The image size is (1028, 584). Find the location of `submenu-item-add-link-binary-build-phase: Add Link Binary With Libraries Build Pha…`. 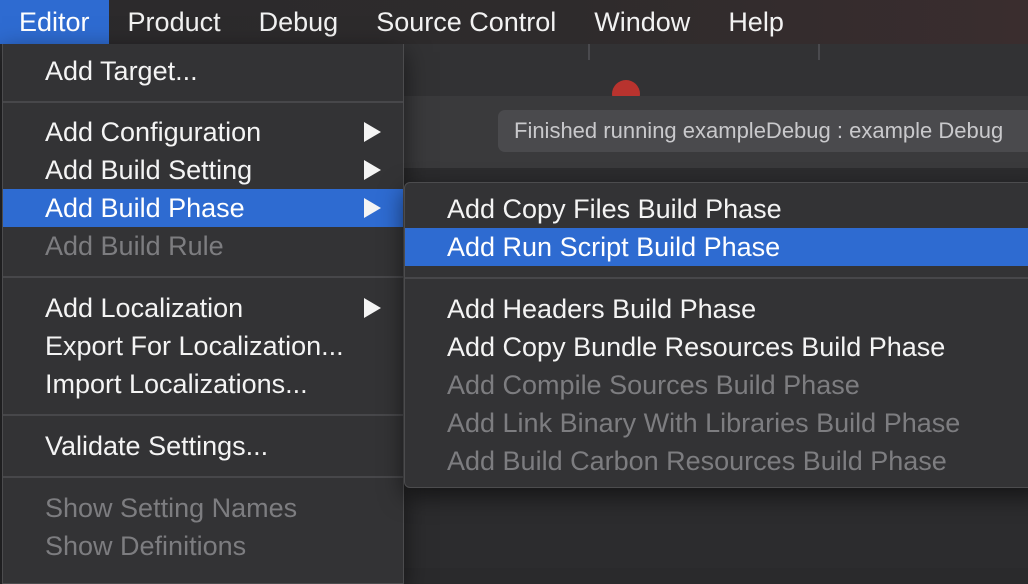

submenu-item-add-link-binary-build-phase: Add Link Binary With Libraries Build Pha… is located at coordinates (716, 423).